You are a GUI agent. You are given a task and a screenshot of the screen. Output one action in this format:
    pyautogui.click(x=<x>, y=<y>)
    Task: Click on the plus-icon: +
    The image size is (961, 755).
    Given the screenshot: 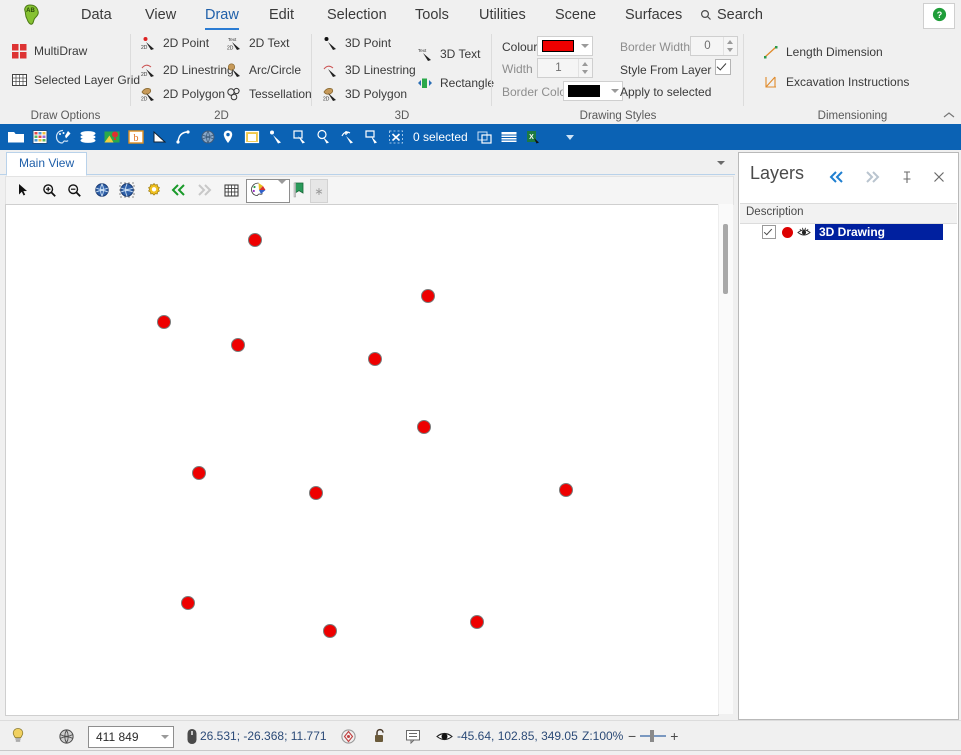 What is the action you would take?
    pyautogui.click(x=674, y=736)
    